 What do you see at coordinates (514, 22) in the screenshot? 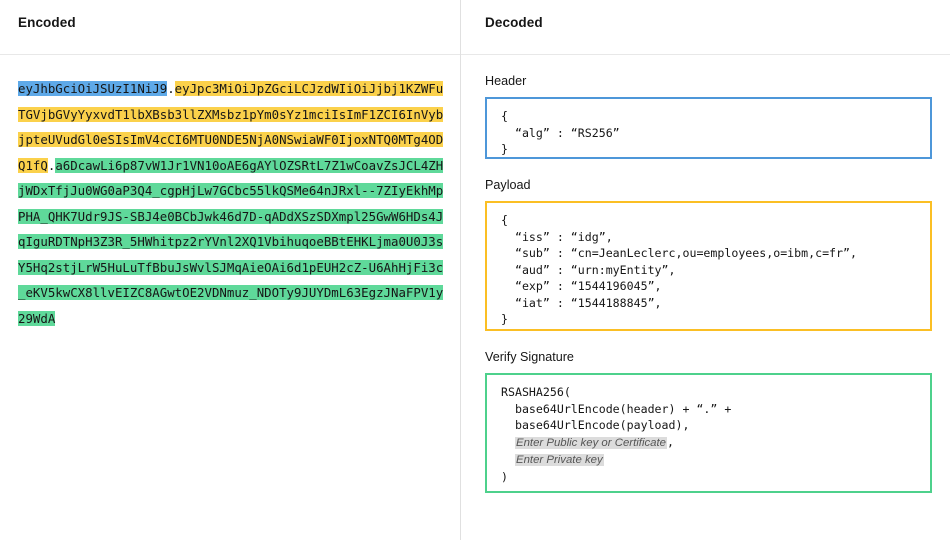
I see `decoded-pane-title: Decoded` at bounding box center [514, 22].